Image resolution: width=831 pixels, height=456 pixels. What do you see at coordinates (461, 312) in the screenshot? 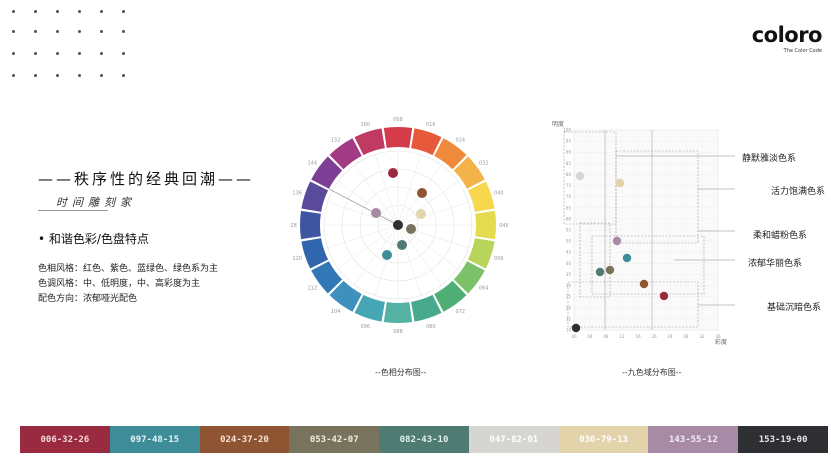
I see `hue-ring-label: 072` at bounding box center [461, 312].